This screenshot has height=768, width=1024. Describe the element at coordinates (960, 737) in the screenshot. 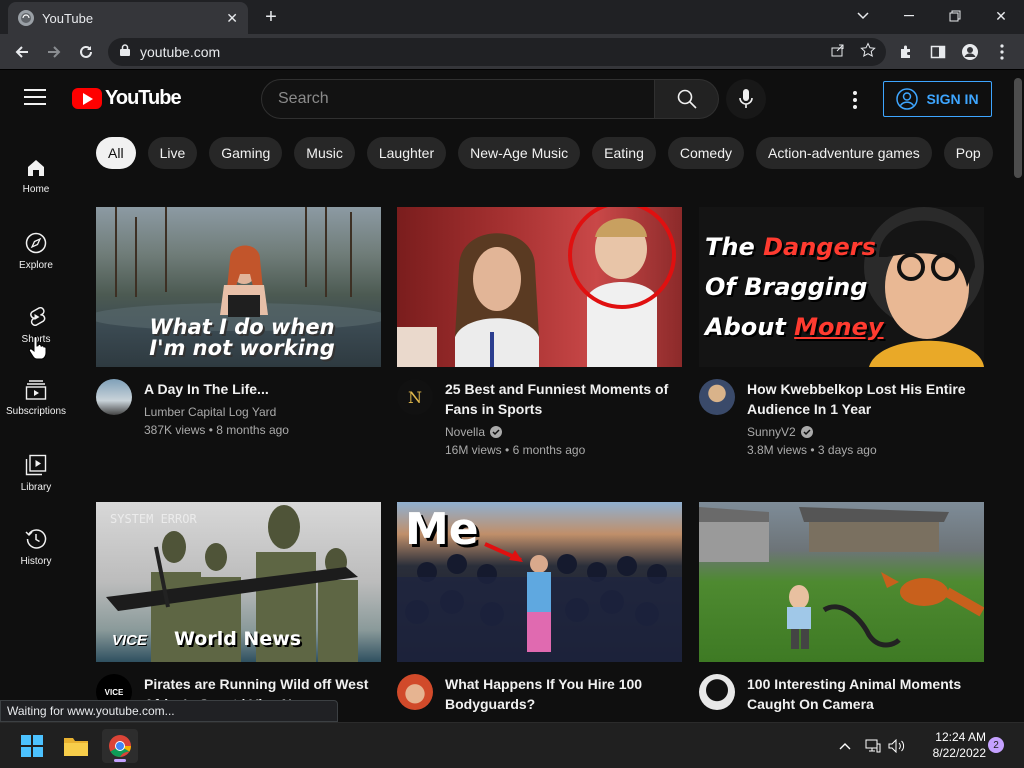

I see `clock-time: 12:24 AM` at that location.